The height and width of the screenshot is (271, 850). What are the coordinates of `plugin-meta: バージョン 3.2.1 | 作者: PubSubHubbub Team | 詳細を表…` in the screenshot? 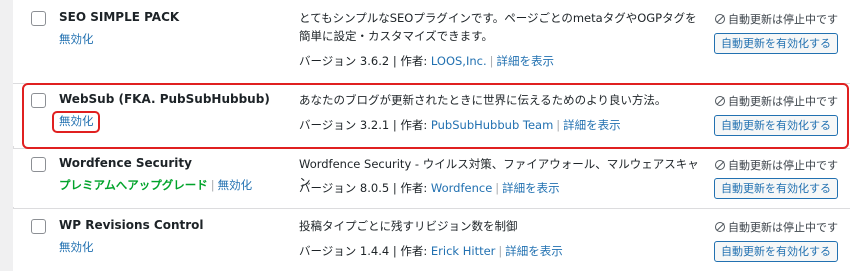 It's located at (460, 125).